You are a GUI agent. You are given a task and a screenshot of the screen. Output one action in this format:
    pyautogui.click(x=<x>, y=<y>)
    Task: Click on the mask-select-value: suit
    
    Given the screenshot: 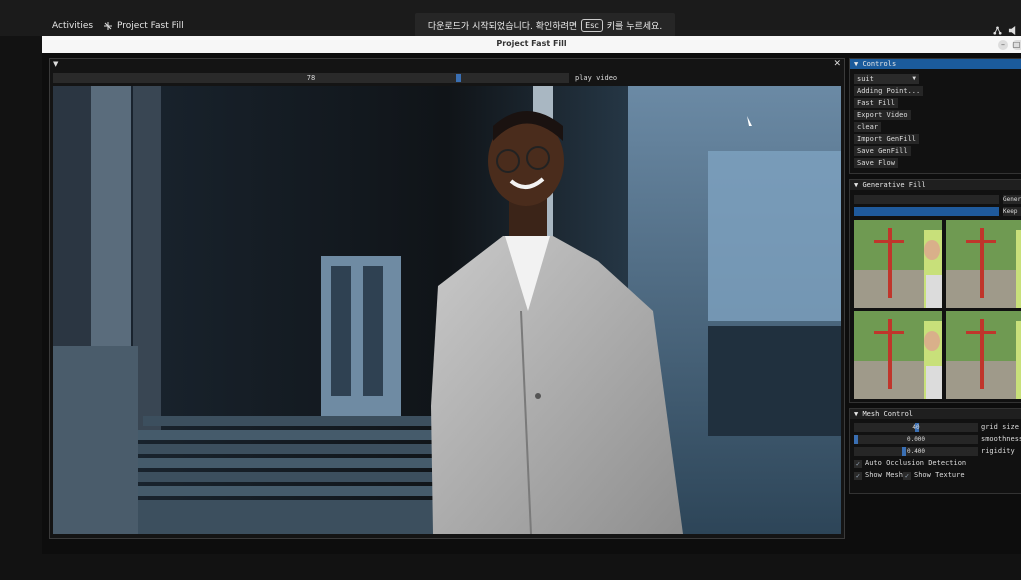 What is the action you would take?
    pyautogui.click(x=865, y=79)
    